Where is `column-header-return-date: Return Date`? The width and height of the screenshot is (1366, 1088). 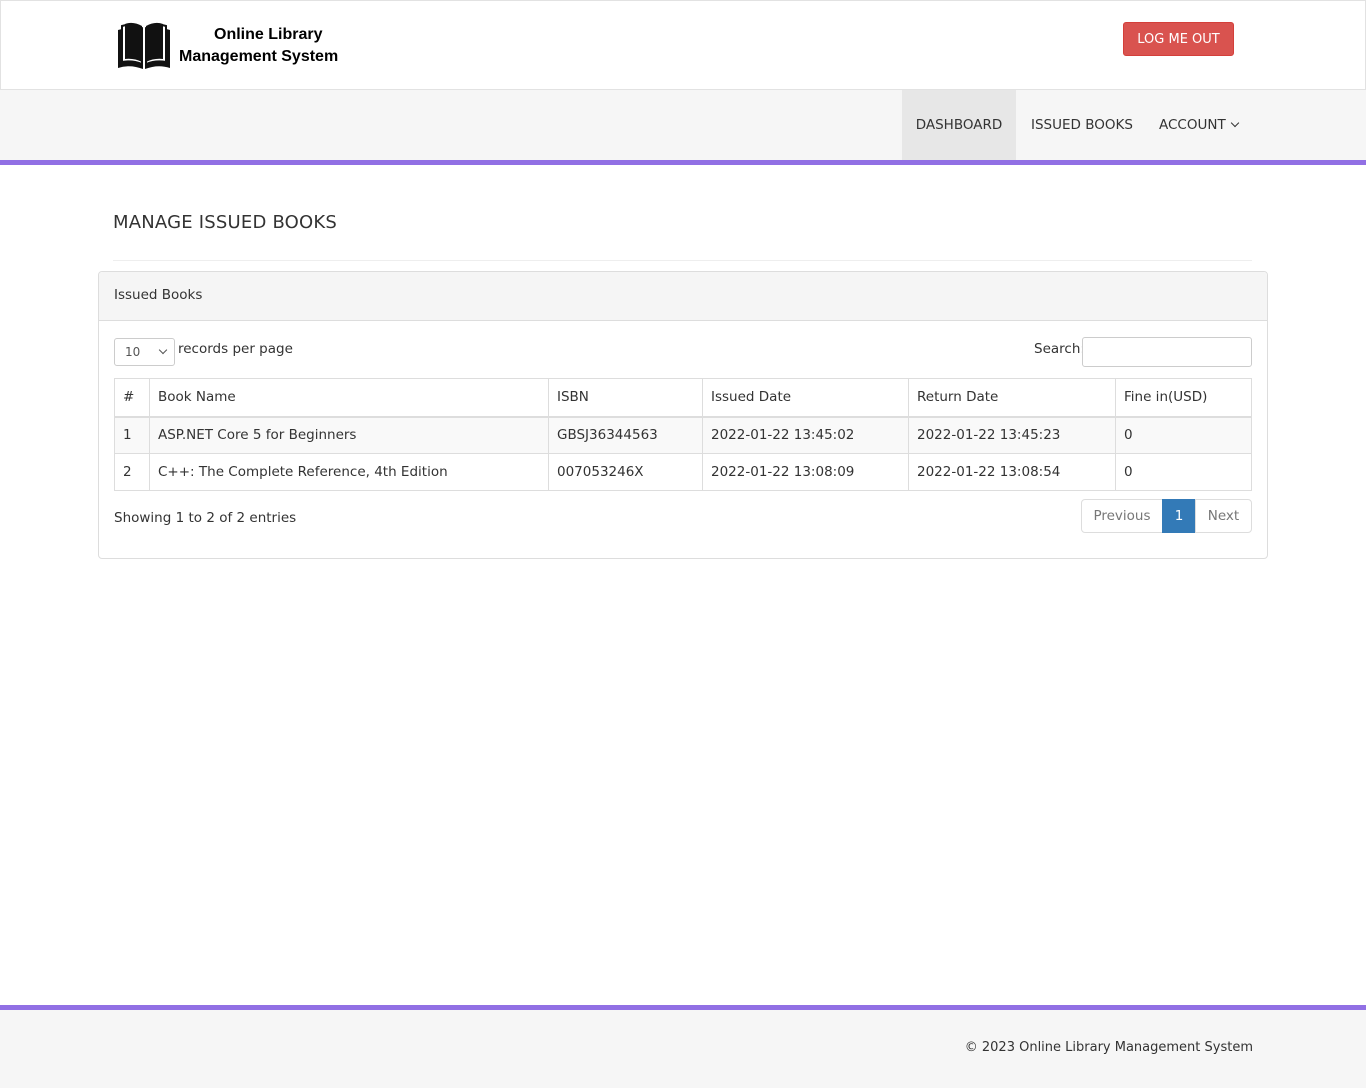 column-header-return-date: Return Date is located at coordinates (1012, 398).